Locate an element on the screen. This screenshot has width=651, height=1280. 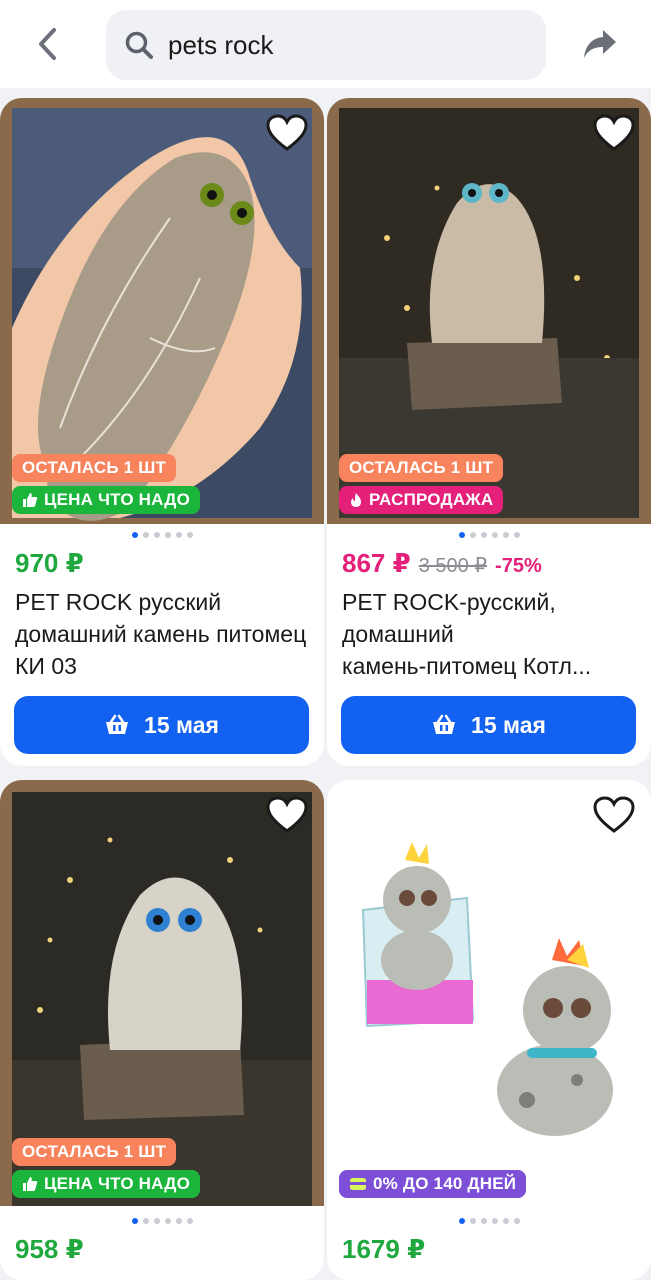
arrow-left-icon is located at coordinates (47, 44).